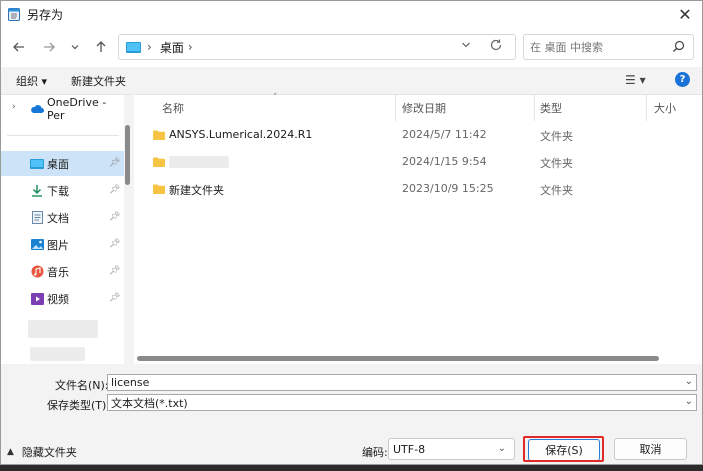 Image resolution: width=703 pixels, height=471 pixels. I want to click on encoding-value: UTF-8, so click(409, 449).